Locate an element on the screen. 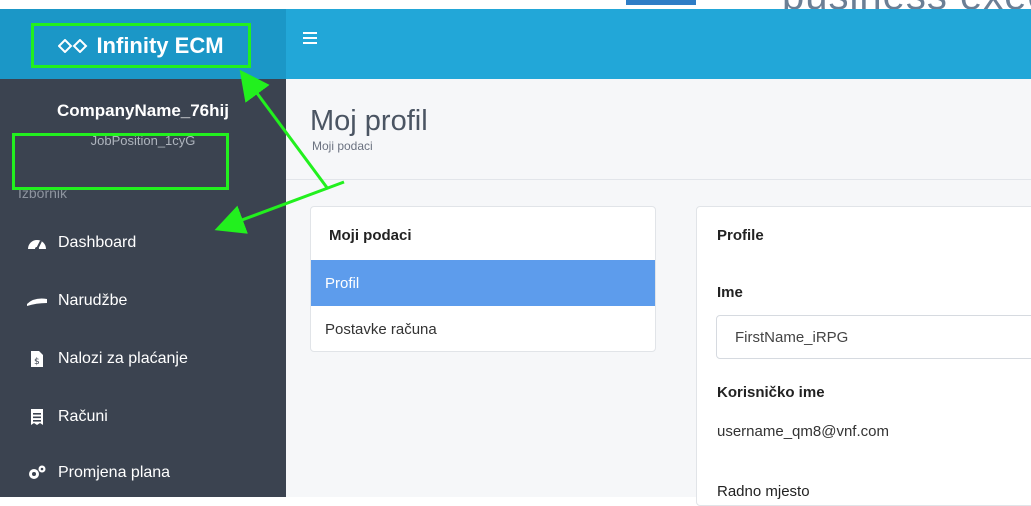 This screenshot has height=506, width=1031. orders-icon is located at coordinates (37, 301).